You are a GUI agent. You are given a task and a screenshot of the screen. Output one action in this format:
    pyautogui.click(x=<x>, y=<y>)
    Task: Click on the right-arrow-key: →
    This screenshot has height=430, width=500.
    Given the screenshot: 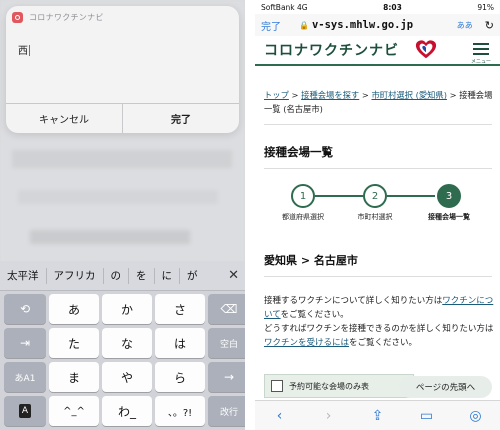 What is the action you would take?
    pyautogui.click(x=226, y=377)
    